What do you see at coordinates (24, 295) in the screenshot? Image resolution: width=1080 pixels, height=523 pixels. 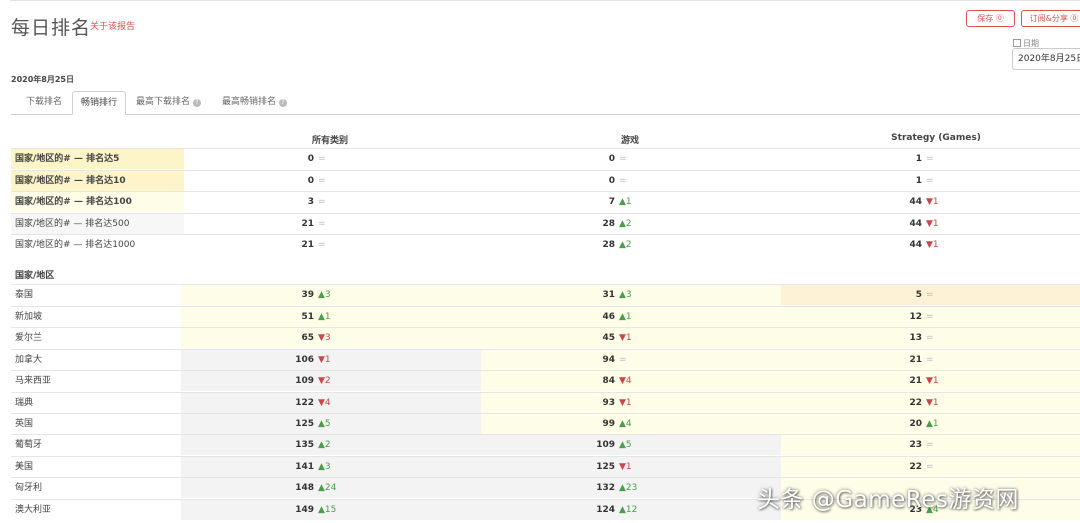 I see `row-label: 泰国` at bounding box center [24, 295].